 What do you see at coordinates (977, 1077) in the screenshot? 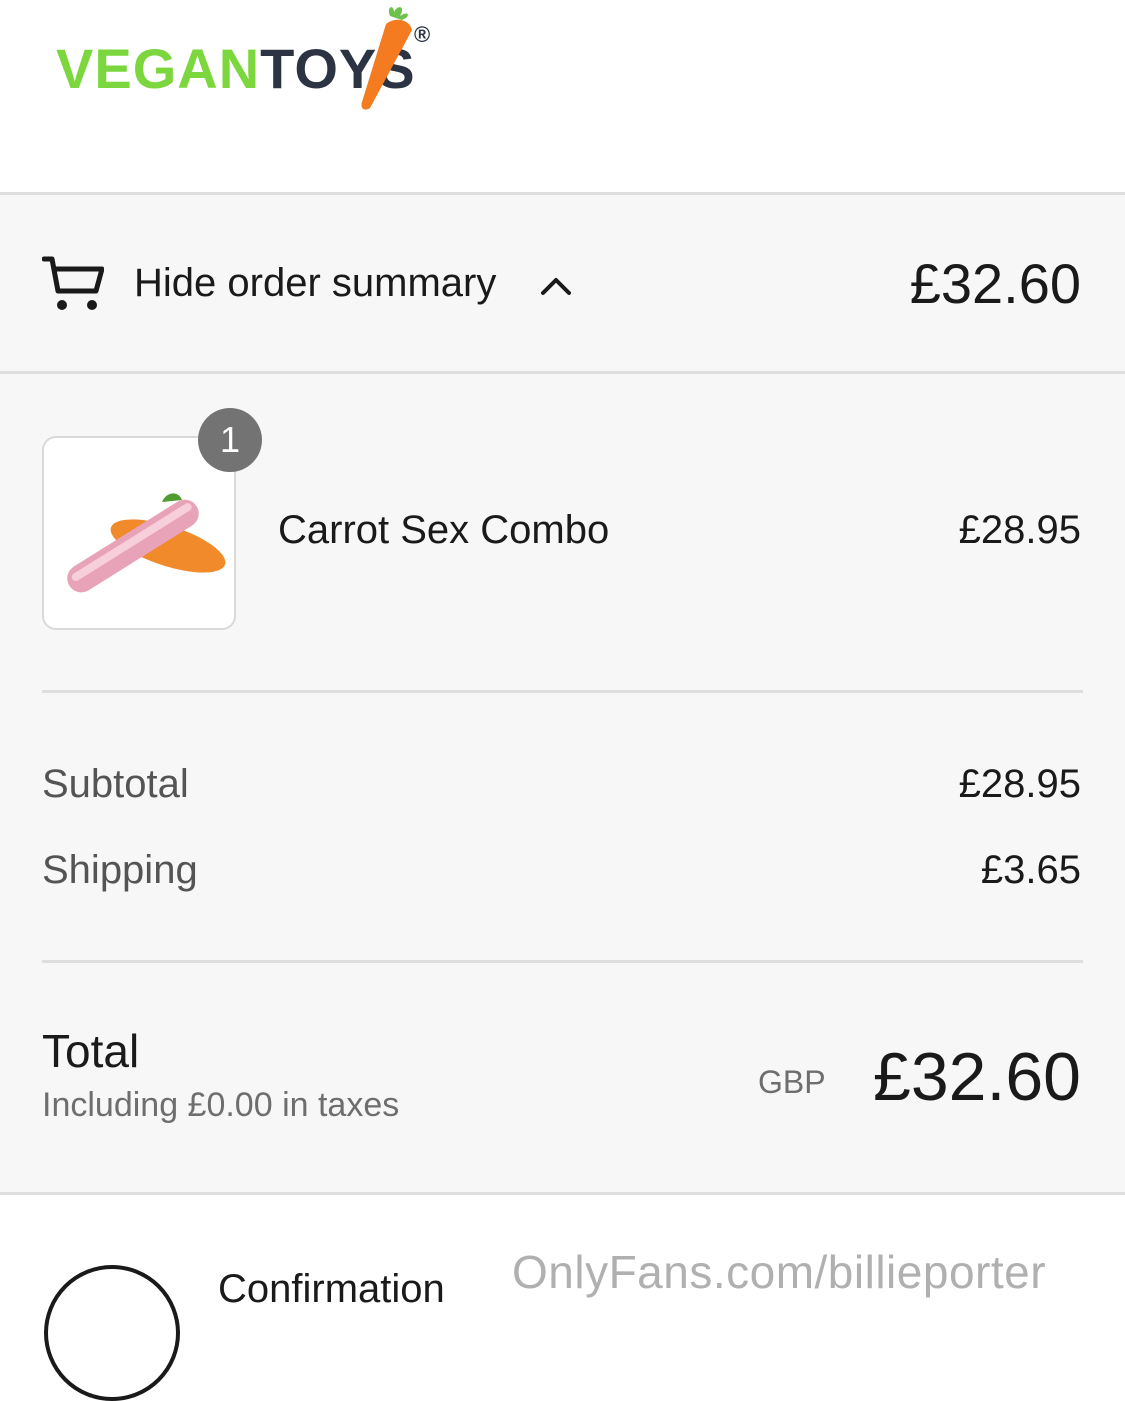
I see `grand-total: £32.60` at bounding box center [977, 1077].